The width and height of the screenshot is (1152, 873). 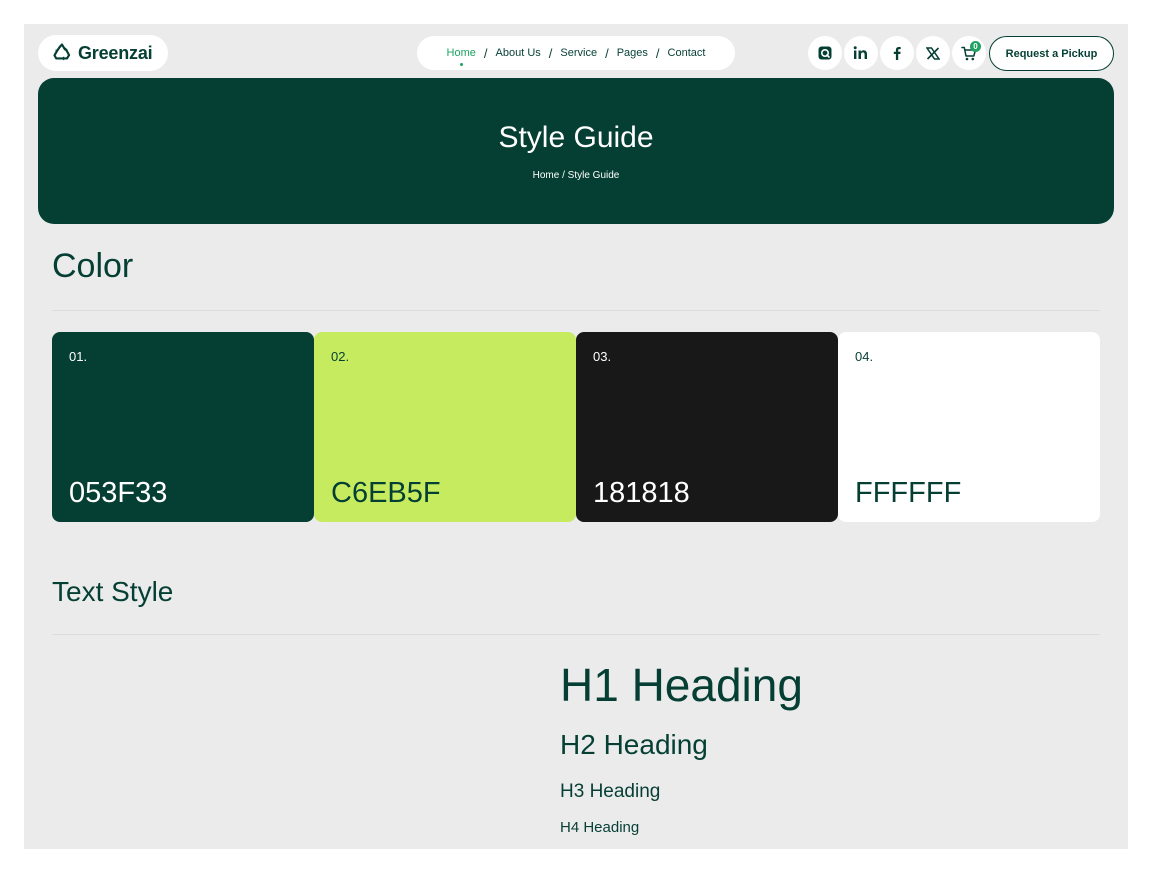 I want to click on breadcrumb: Home / Style Guide, so click(x=576, y=175).